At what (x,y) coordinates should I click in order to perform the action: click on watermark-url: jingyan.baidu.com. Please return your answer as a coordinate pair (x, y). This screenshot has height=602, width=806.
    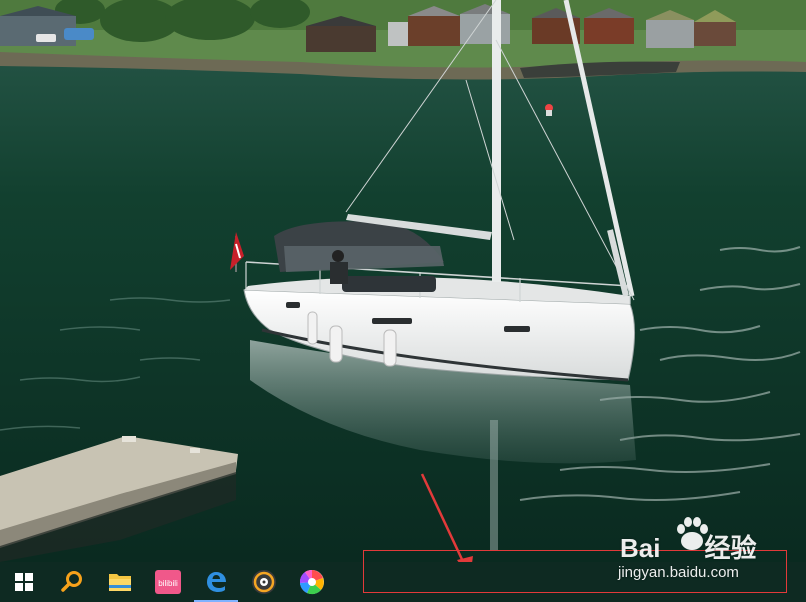
    Looking at the image, I should click on (678, 572).